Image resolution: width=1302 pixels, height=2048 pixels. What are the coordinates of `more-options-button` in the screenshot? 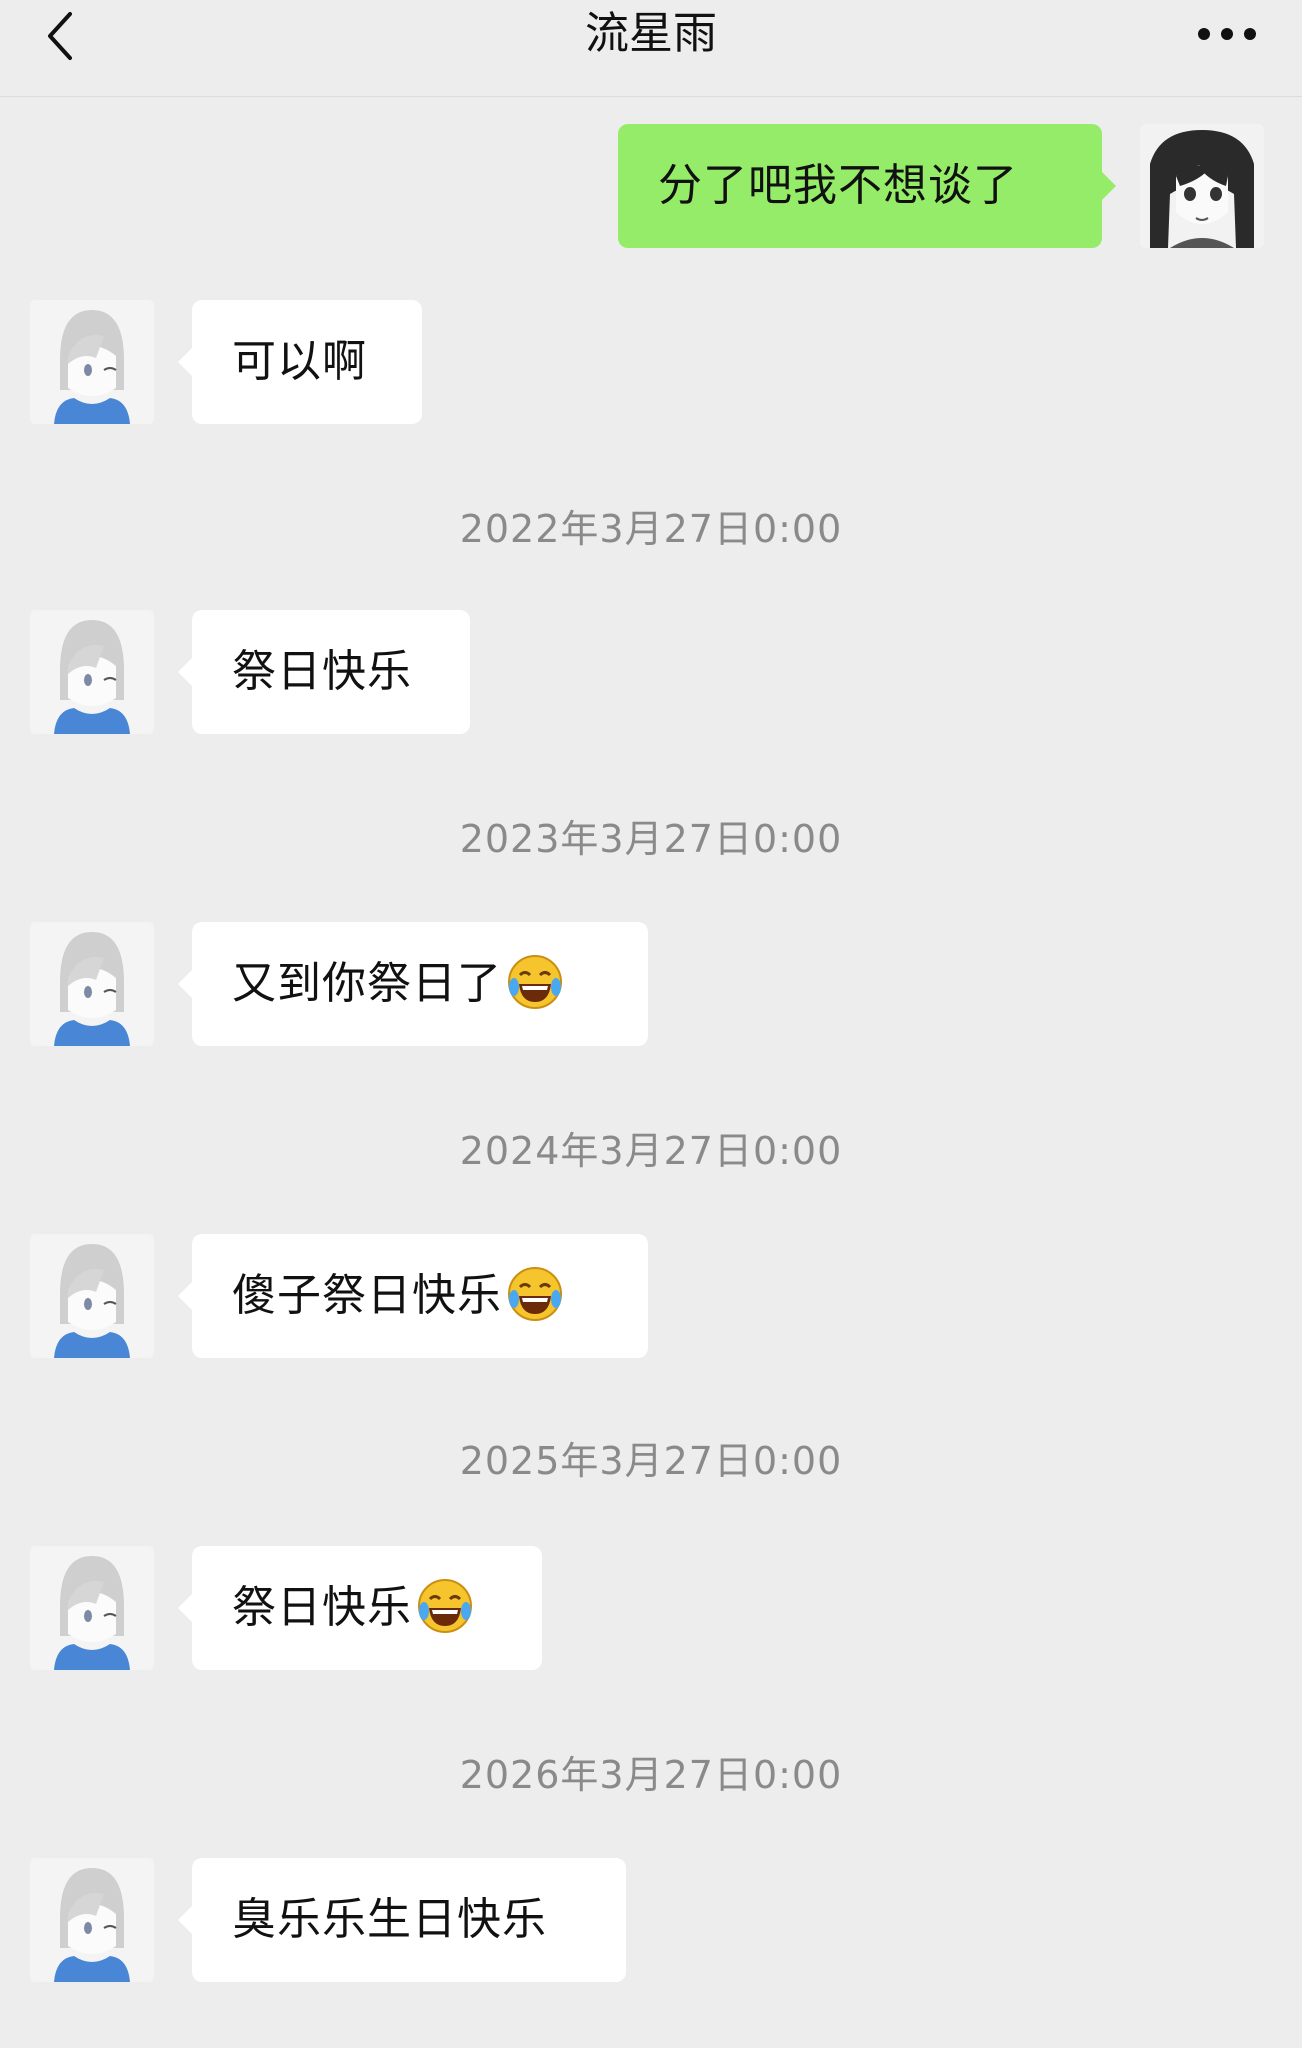 It's located at (1227, 34).